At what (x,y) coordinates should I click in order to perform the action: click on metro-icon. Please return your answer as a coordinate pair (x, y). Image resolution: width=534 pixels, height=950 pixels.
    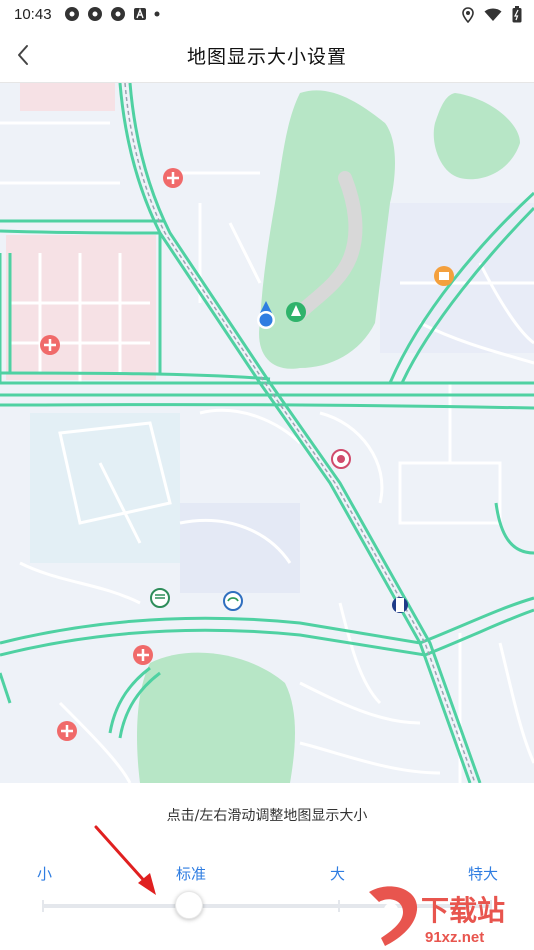
    Looking at the image, I should click on (233, 601).